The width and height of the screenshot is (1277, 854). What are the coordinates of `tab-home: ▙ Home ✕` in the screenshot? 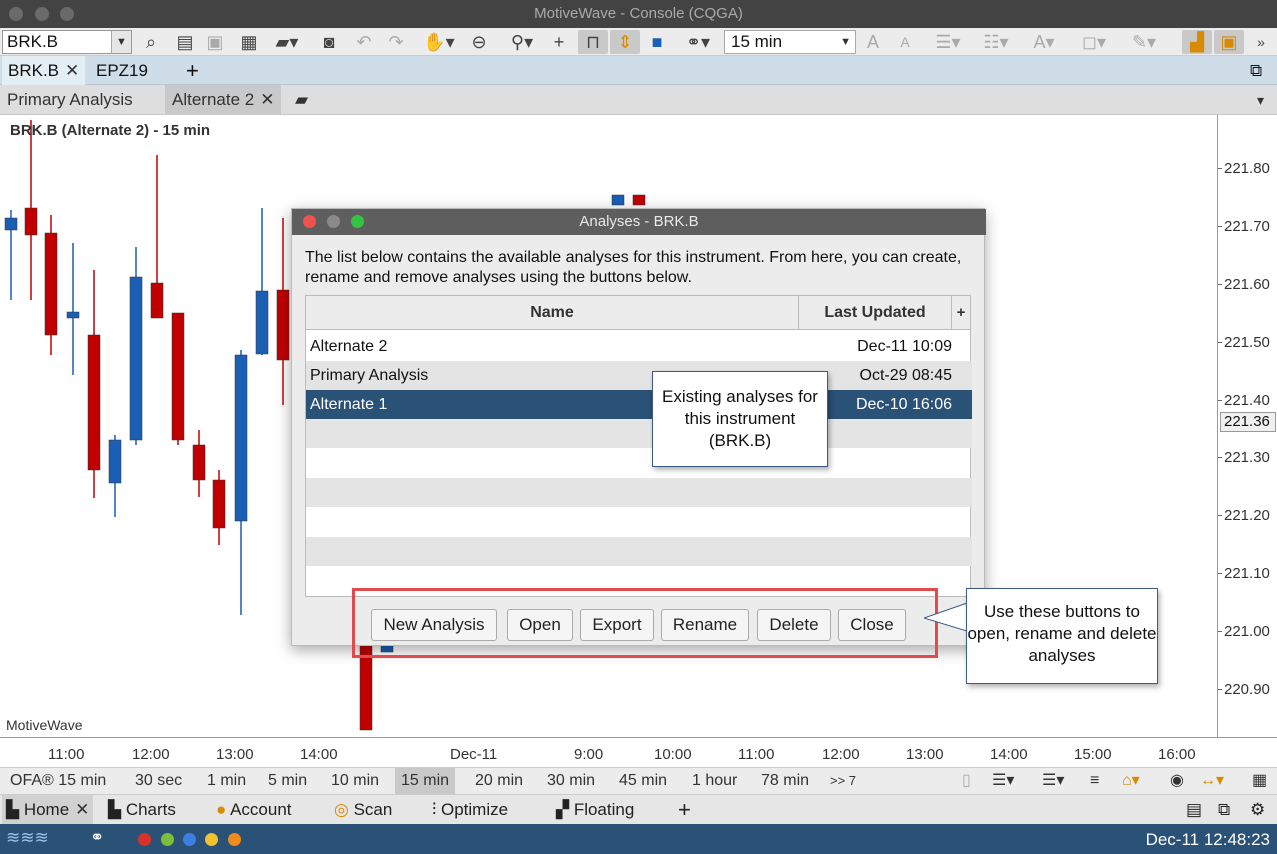 It's located at (48, 810).